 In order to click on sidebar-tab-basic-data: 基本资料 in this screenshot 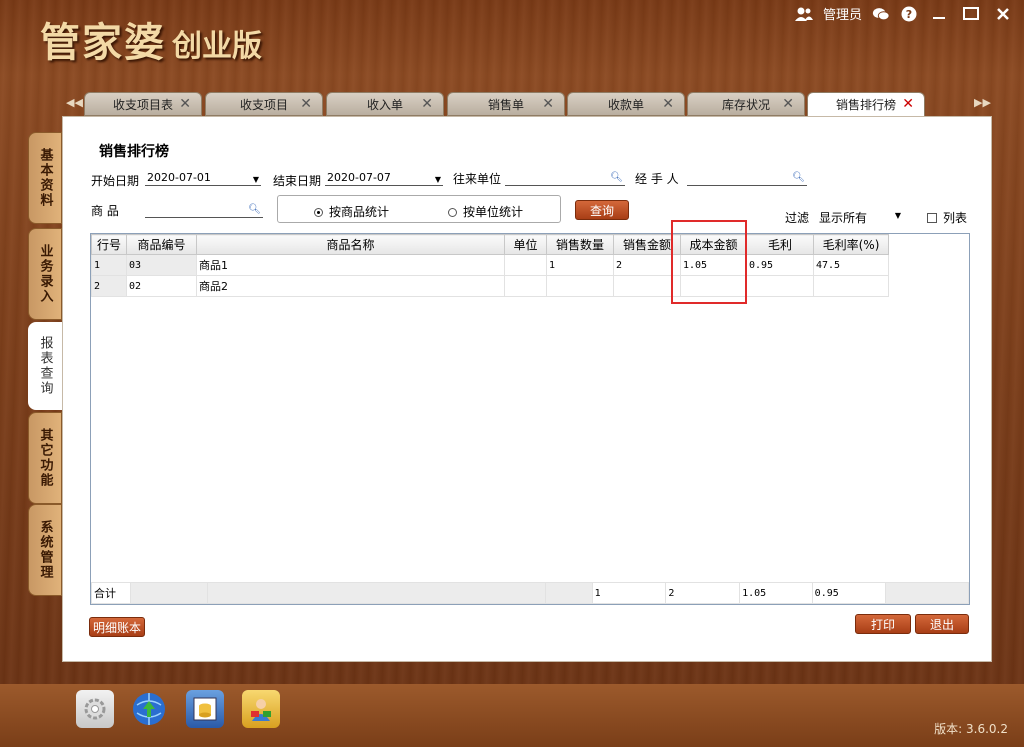, I will do `click(45, 178)`.